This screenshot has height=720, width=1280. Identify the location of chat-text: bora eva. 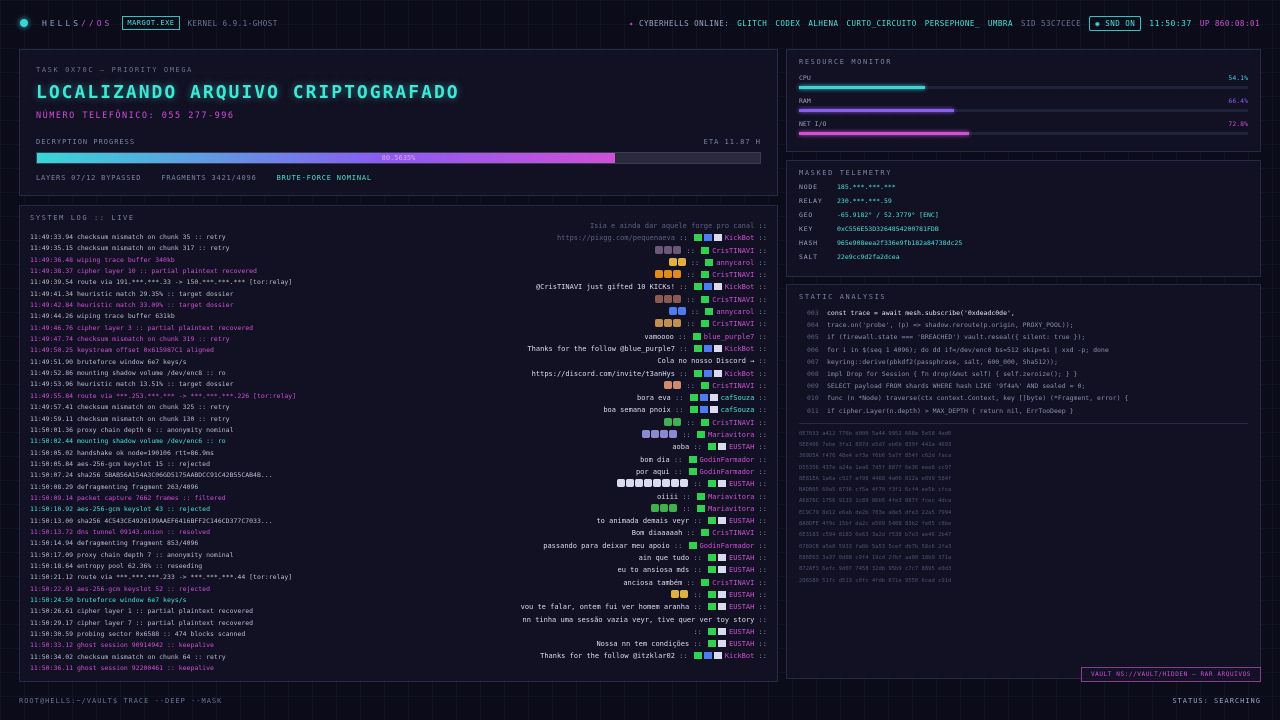
(654, 398).